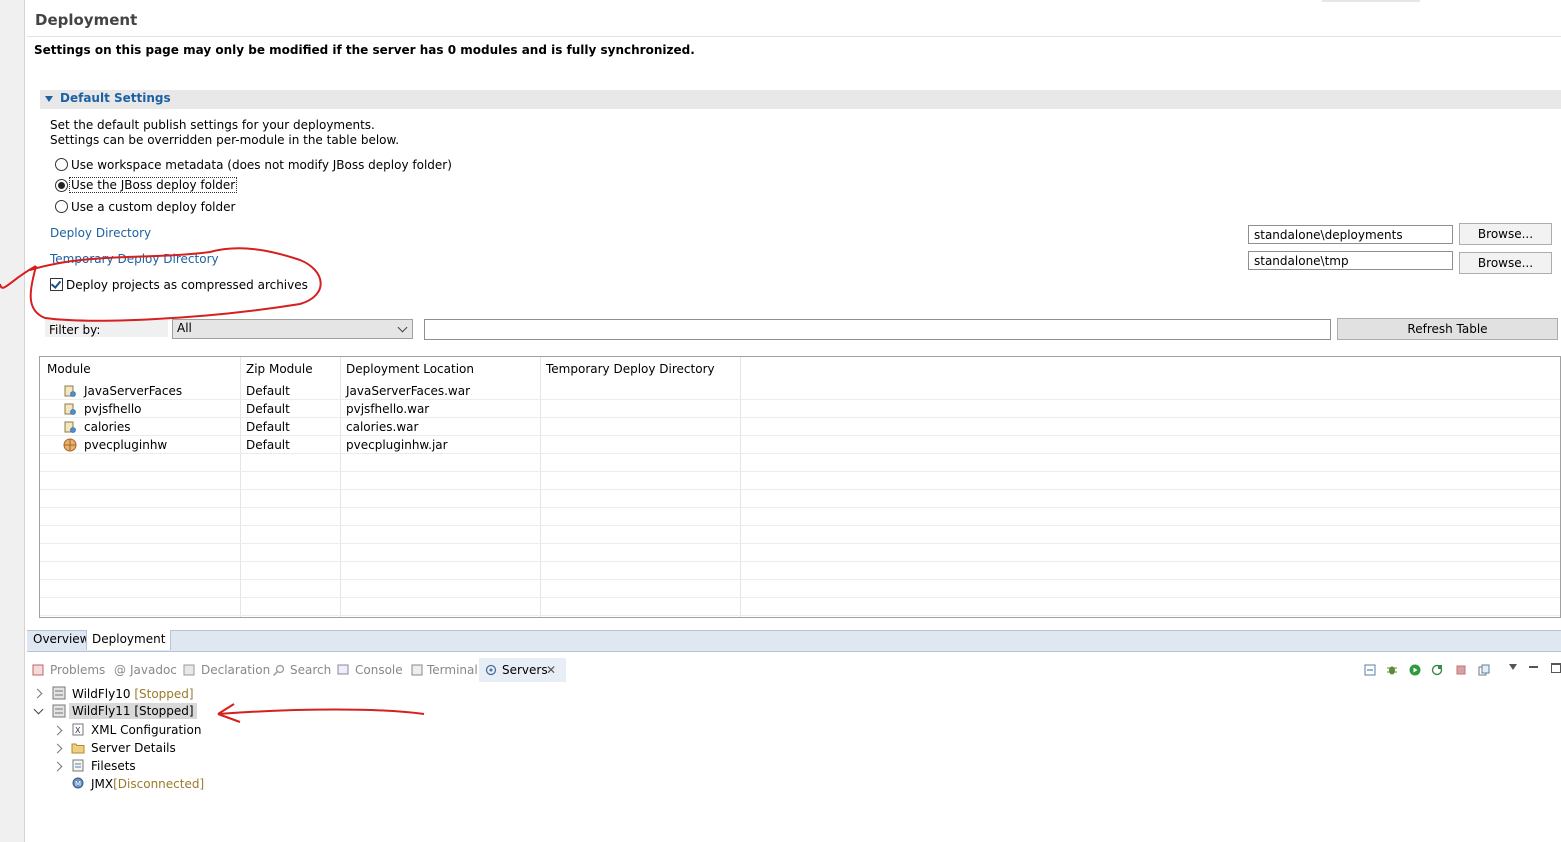  What do you see at coordinates (408, 391) in the screenshot?
I see `row-location: JavaServerFaces.war` at bounding box center [408, 391].